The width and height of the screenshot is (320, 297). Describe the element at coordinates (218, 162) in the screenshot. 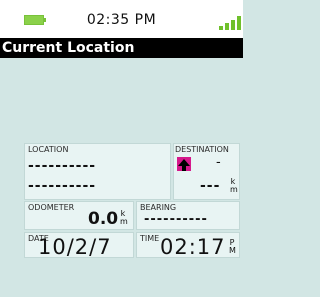

I see `destination-direction: -` at that location.